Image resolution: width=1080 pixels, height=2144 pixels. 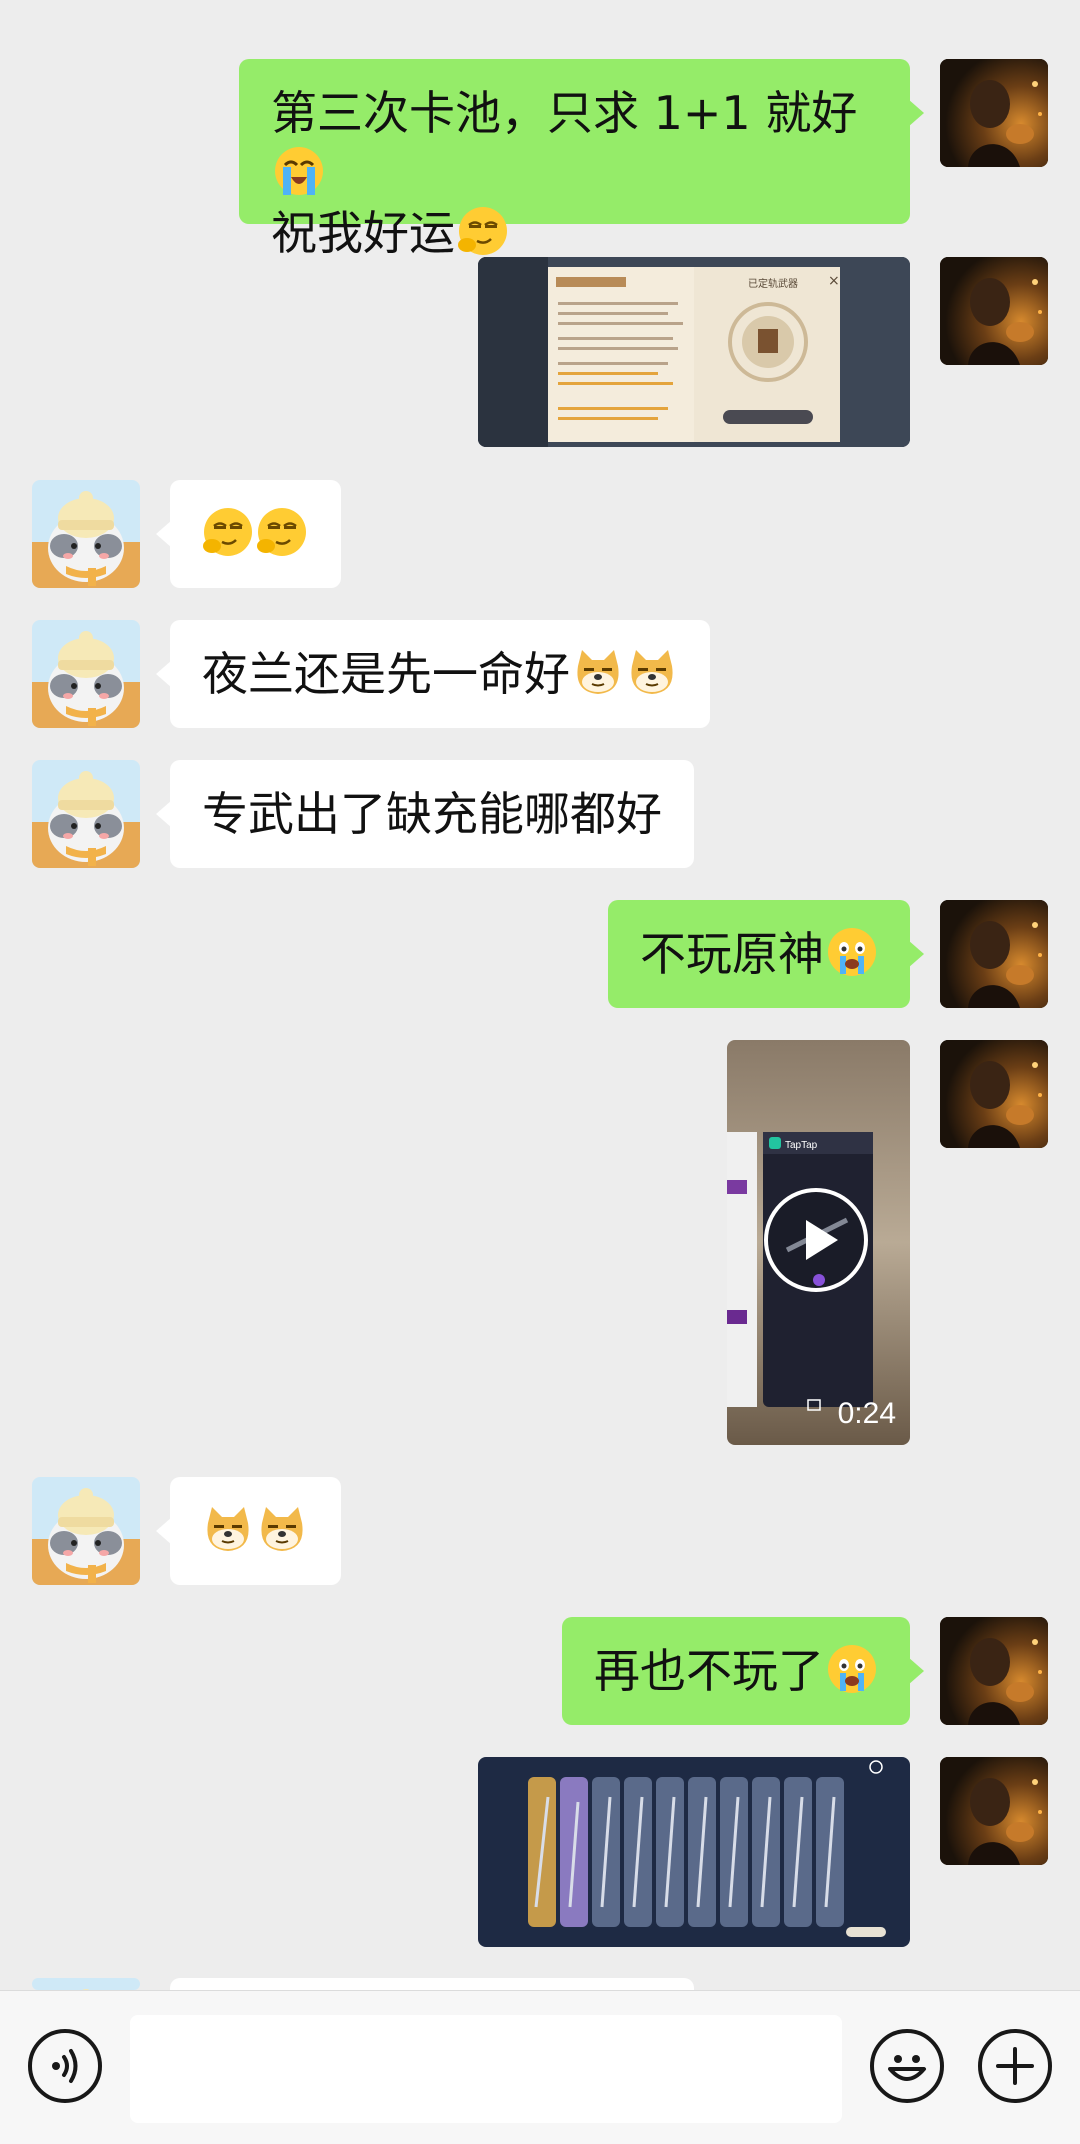 I want to click on message-bubble-sent: 再也不玩了, so click(x=743, y=1671).